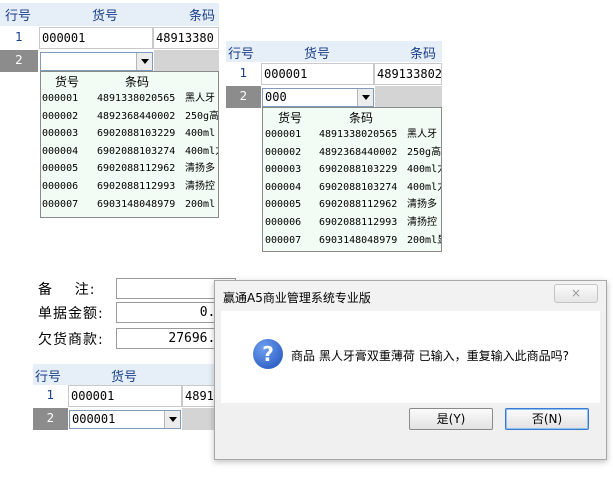 This screenshot has width=613, height=480. What do you see at coordinates (430, 356) in the screenshot?
I see `dialog-message: 商品 黑人牙膏双重薄荷 已输入，重复输入此商品吗?` at bounding box center [430, 356].